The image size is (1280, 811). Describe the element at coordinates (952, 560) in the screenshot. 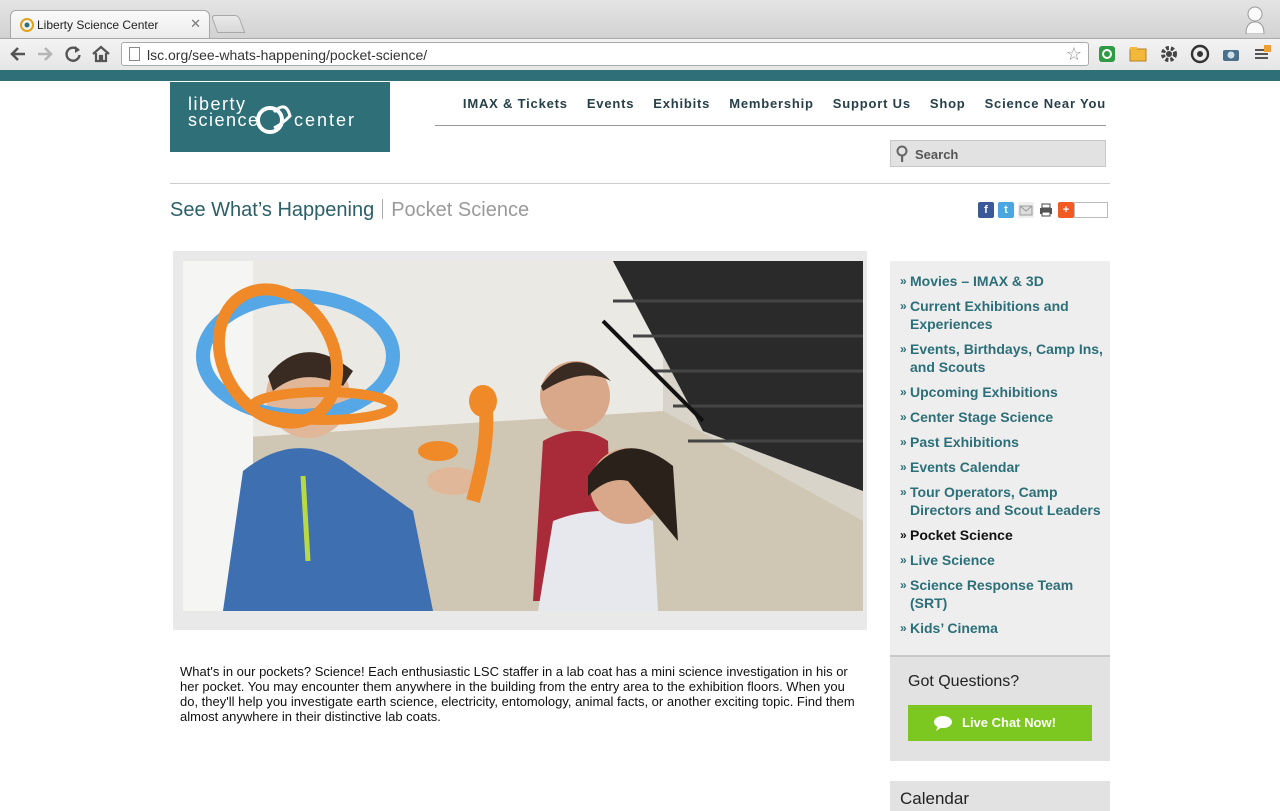

I see `sidebar-item-label: Live Science` at that location.